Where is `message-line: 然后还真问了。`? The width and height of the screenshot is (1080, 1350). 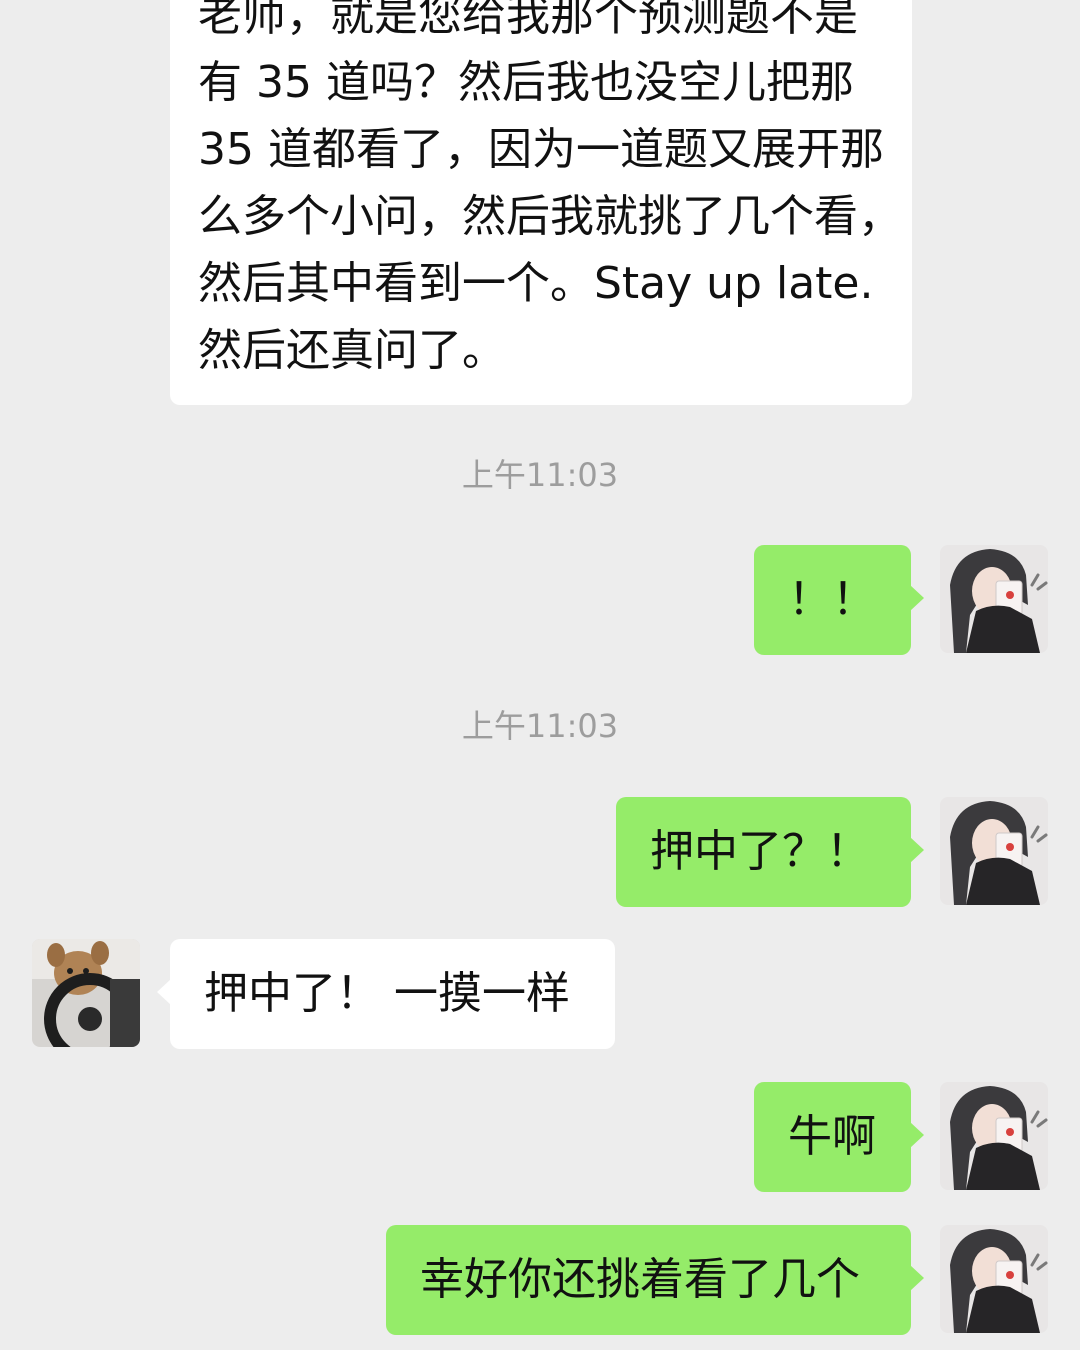
message-line: 然后还真问了。 is located at coordinates (352, 350).